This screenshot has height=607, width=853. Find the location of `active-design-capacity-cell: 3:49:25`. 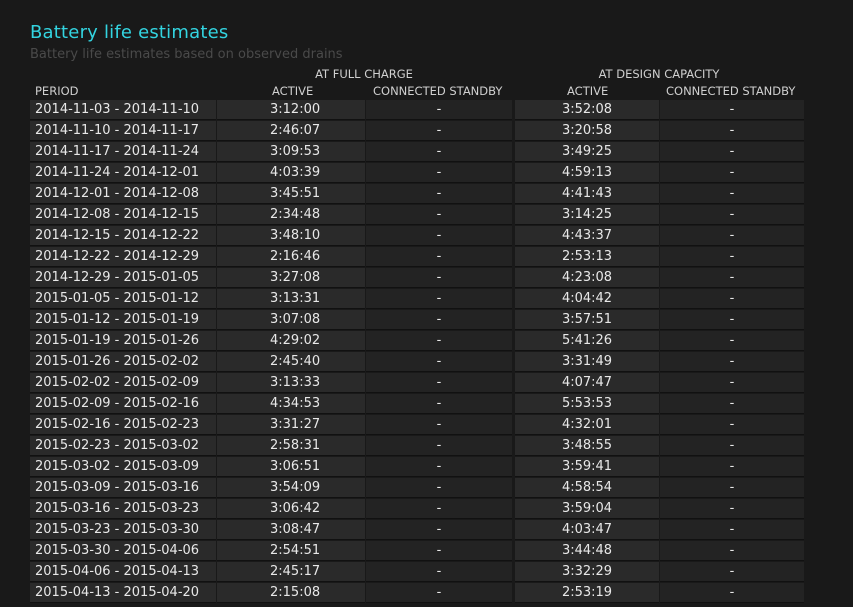

active-design-capacity-cell: 3:49:25 is located at coordinates (587, 152).